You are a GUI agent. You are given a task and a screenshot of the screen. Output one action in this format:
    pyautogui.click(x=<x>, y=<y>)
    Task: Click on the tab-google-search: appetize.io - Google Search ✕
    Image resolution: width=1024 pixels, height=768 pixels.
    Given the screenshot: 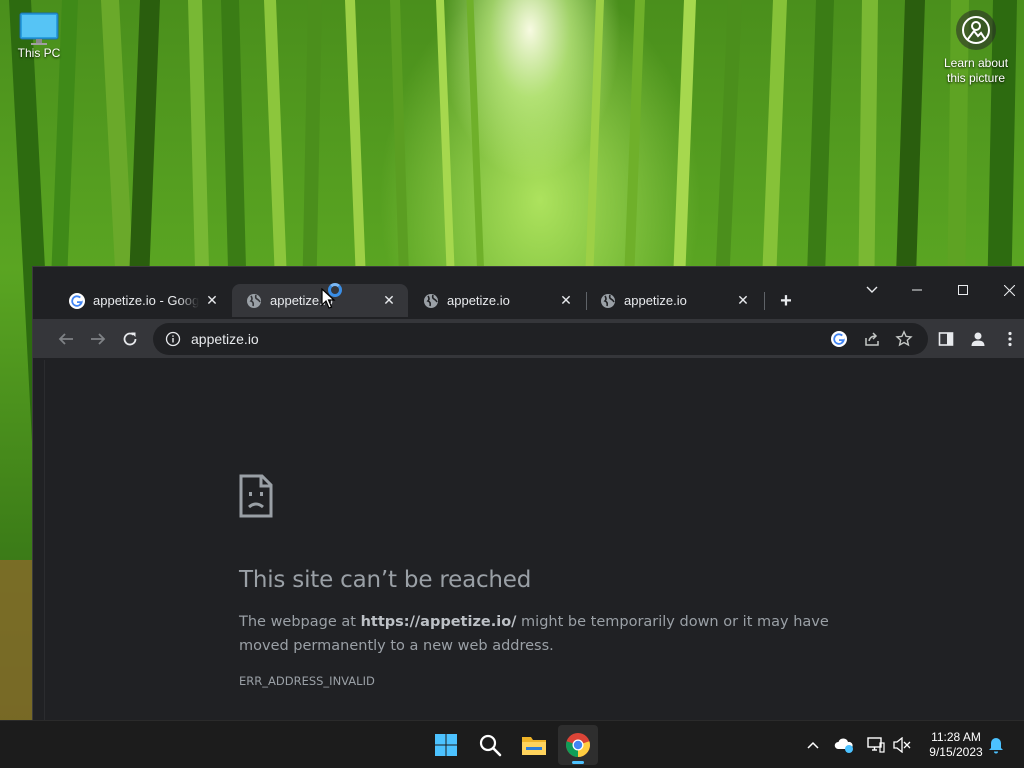 What is the action you would take?
    pyautogui.click(x=143, y=300)
    